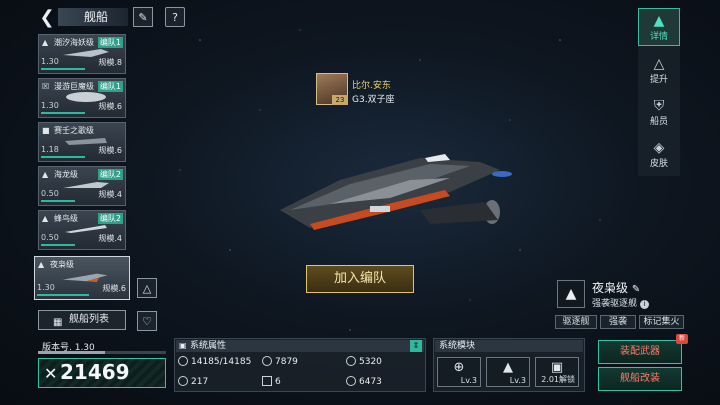 This screenshot has width=720, height=405. I want to click on fleet-icon: △, so click(147, 288).